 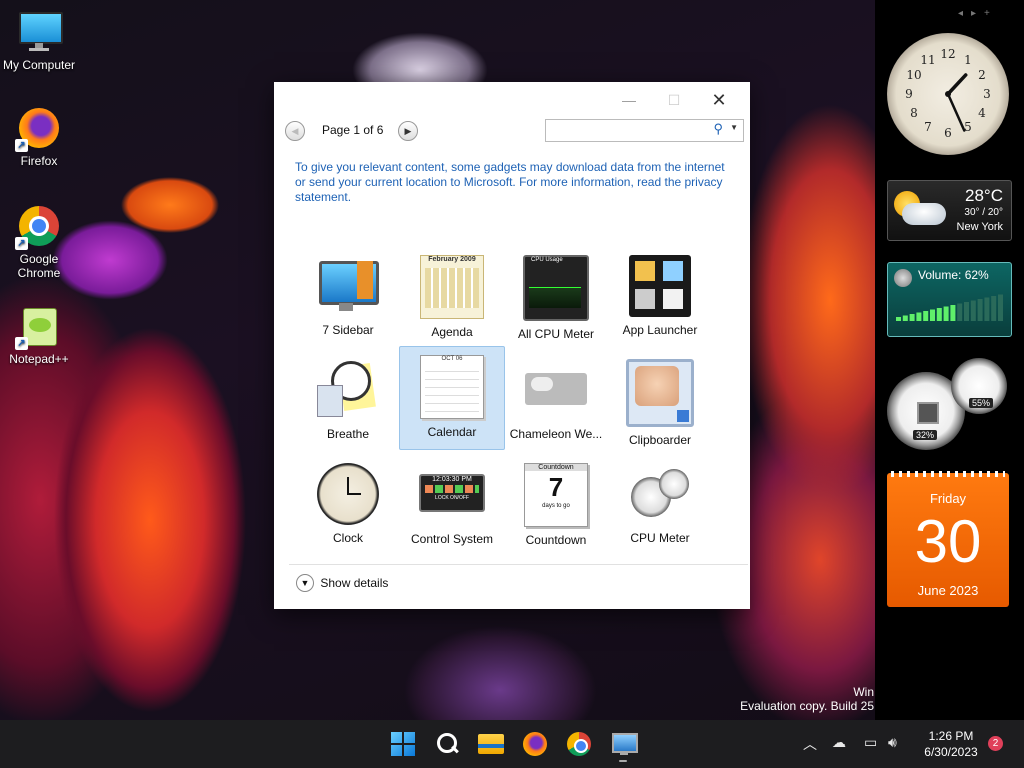 I want to click on desktop-icon-notepadpp: ↗ Notepad++, so click(x=39, y=335).